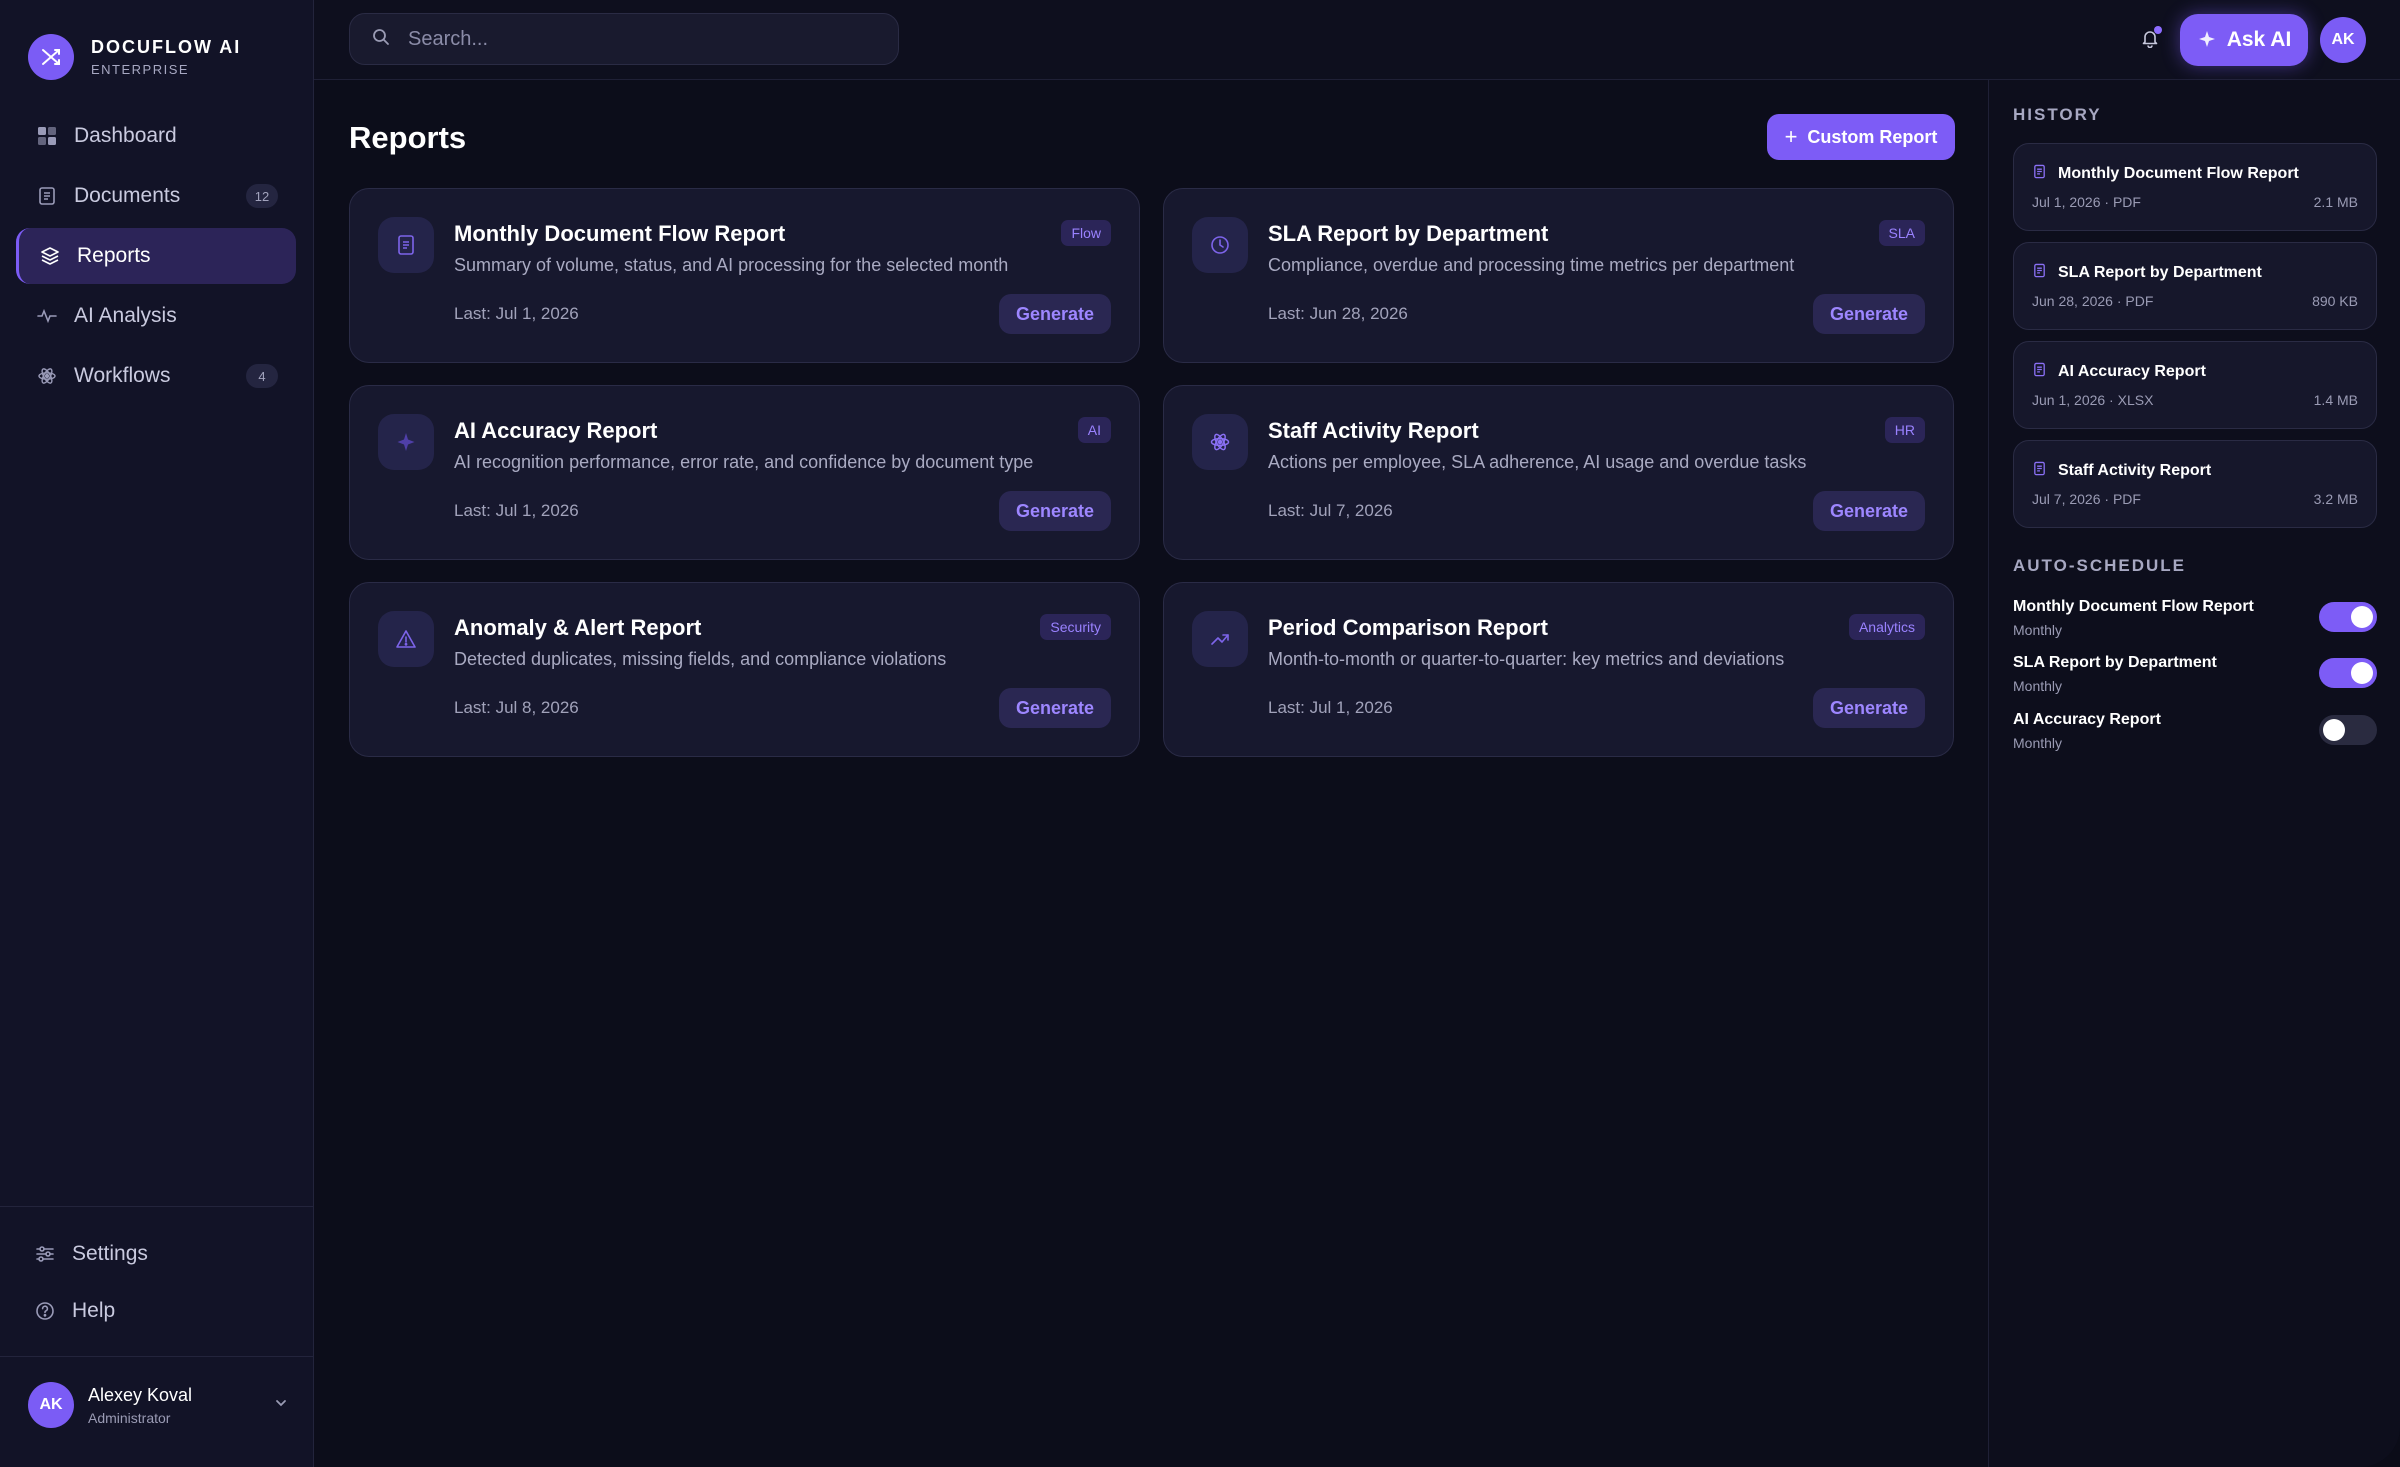 This screenshot has height=1467, width=2400. I want to click on history-meta: Jul 7, 2026 · PDF, so click(2086, 499).